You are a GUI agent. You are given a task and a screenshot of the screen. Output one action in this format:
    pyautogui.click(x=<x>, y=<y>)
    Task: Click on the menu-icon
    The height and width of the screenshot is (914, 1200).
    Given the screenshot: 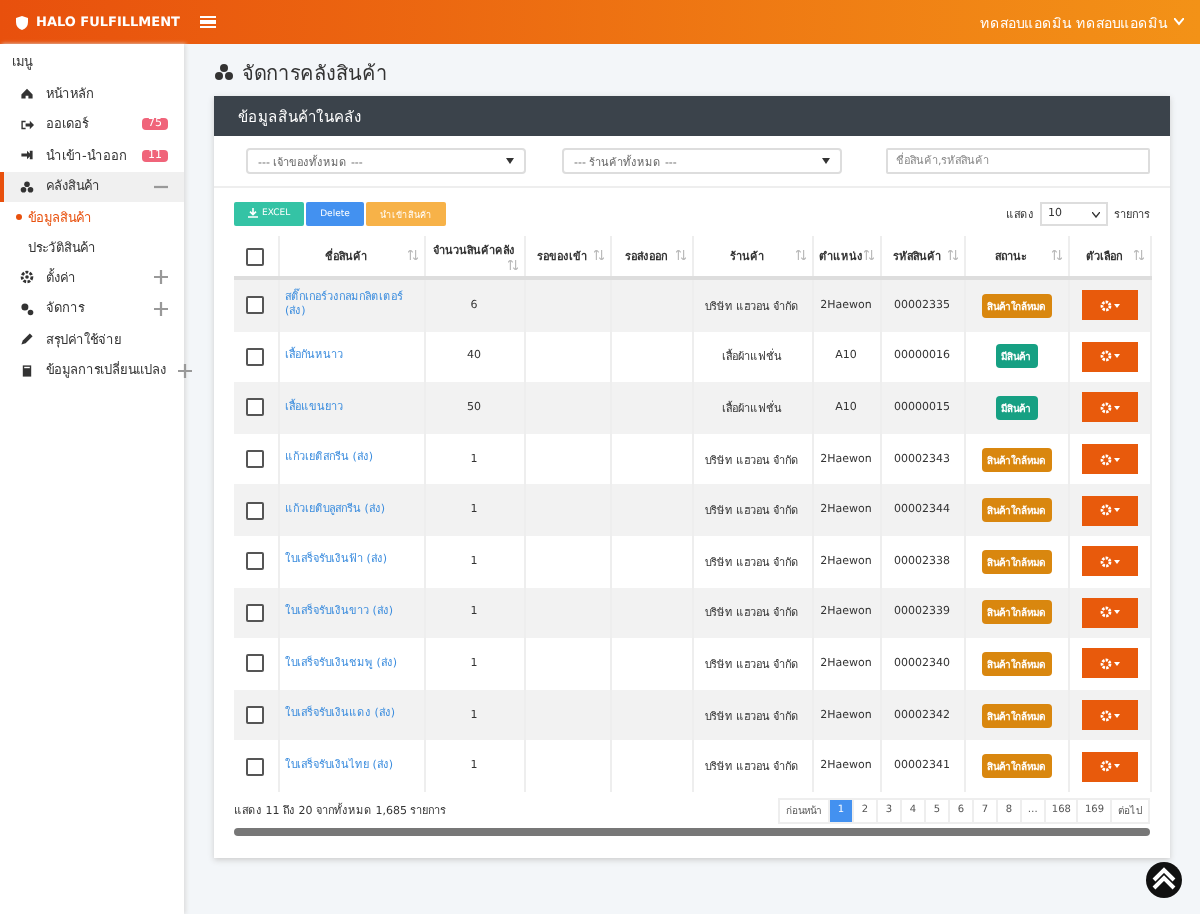 What is the action you would take?
    pyautogui.click(x=207, y=22)
    